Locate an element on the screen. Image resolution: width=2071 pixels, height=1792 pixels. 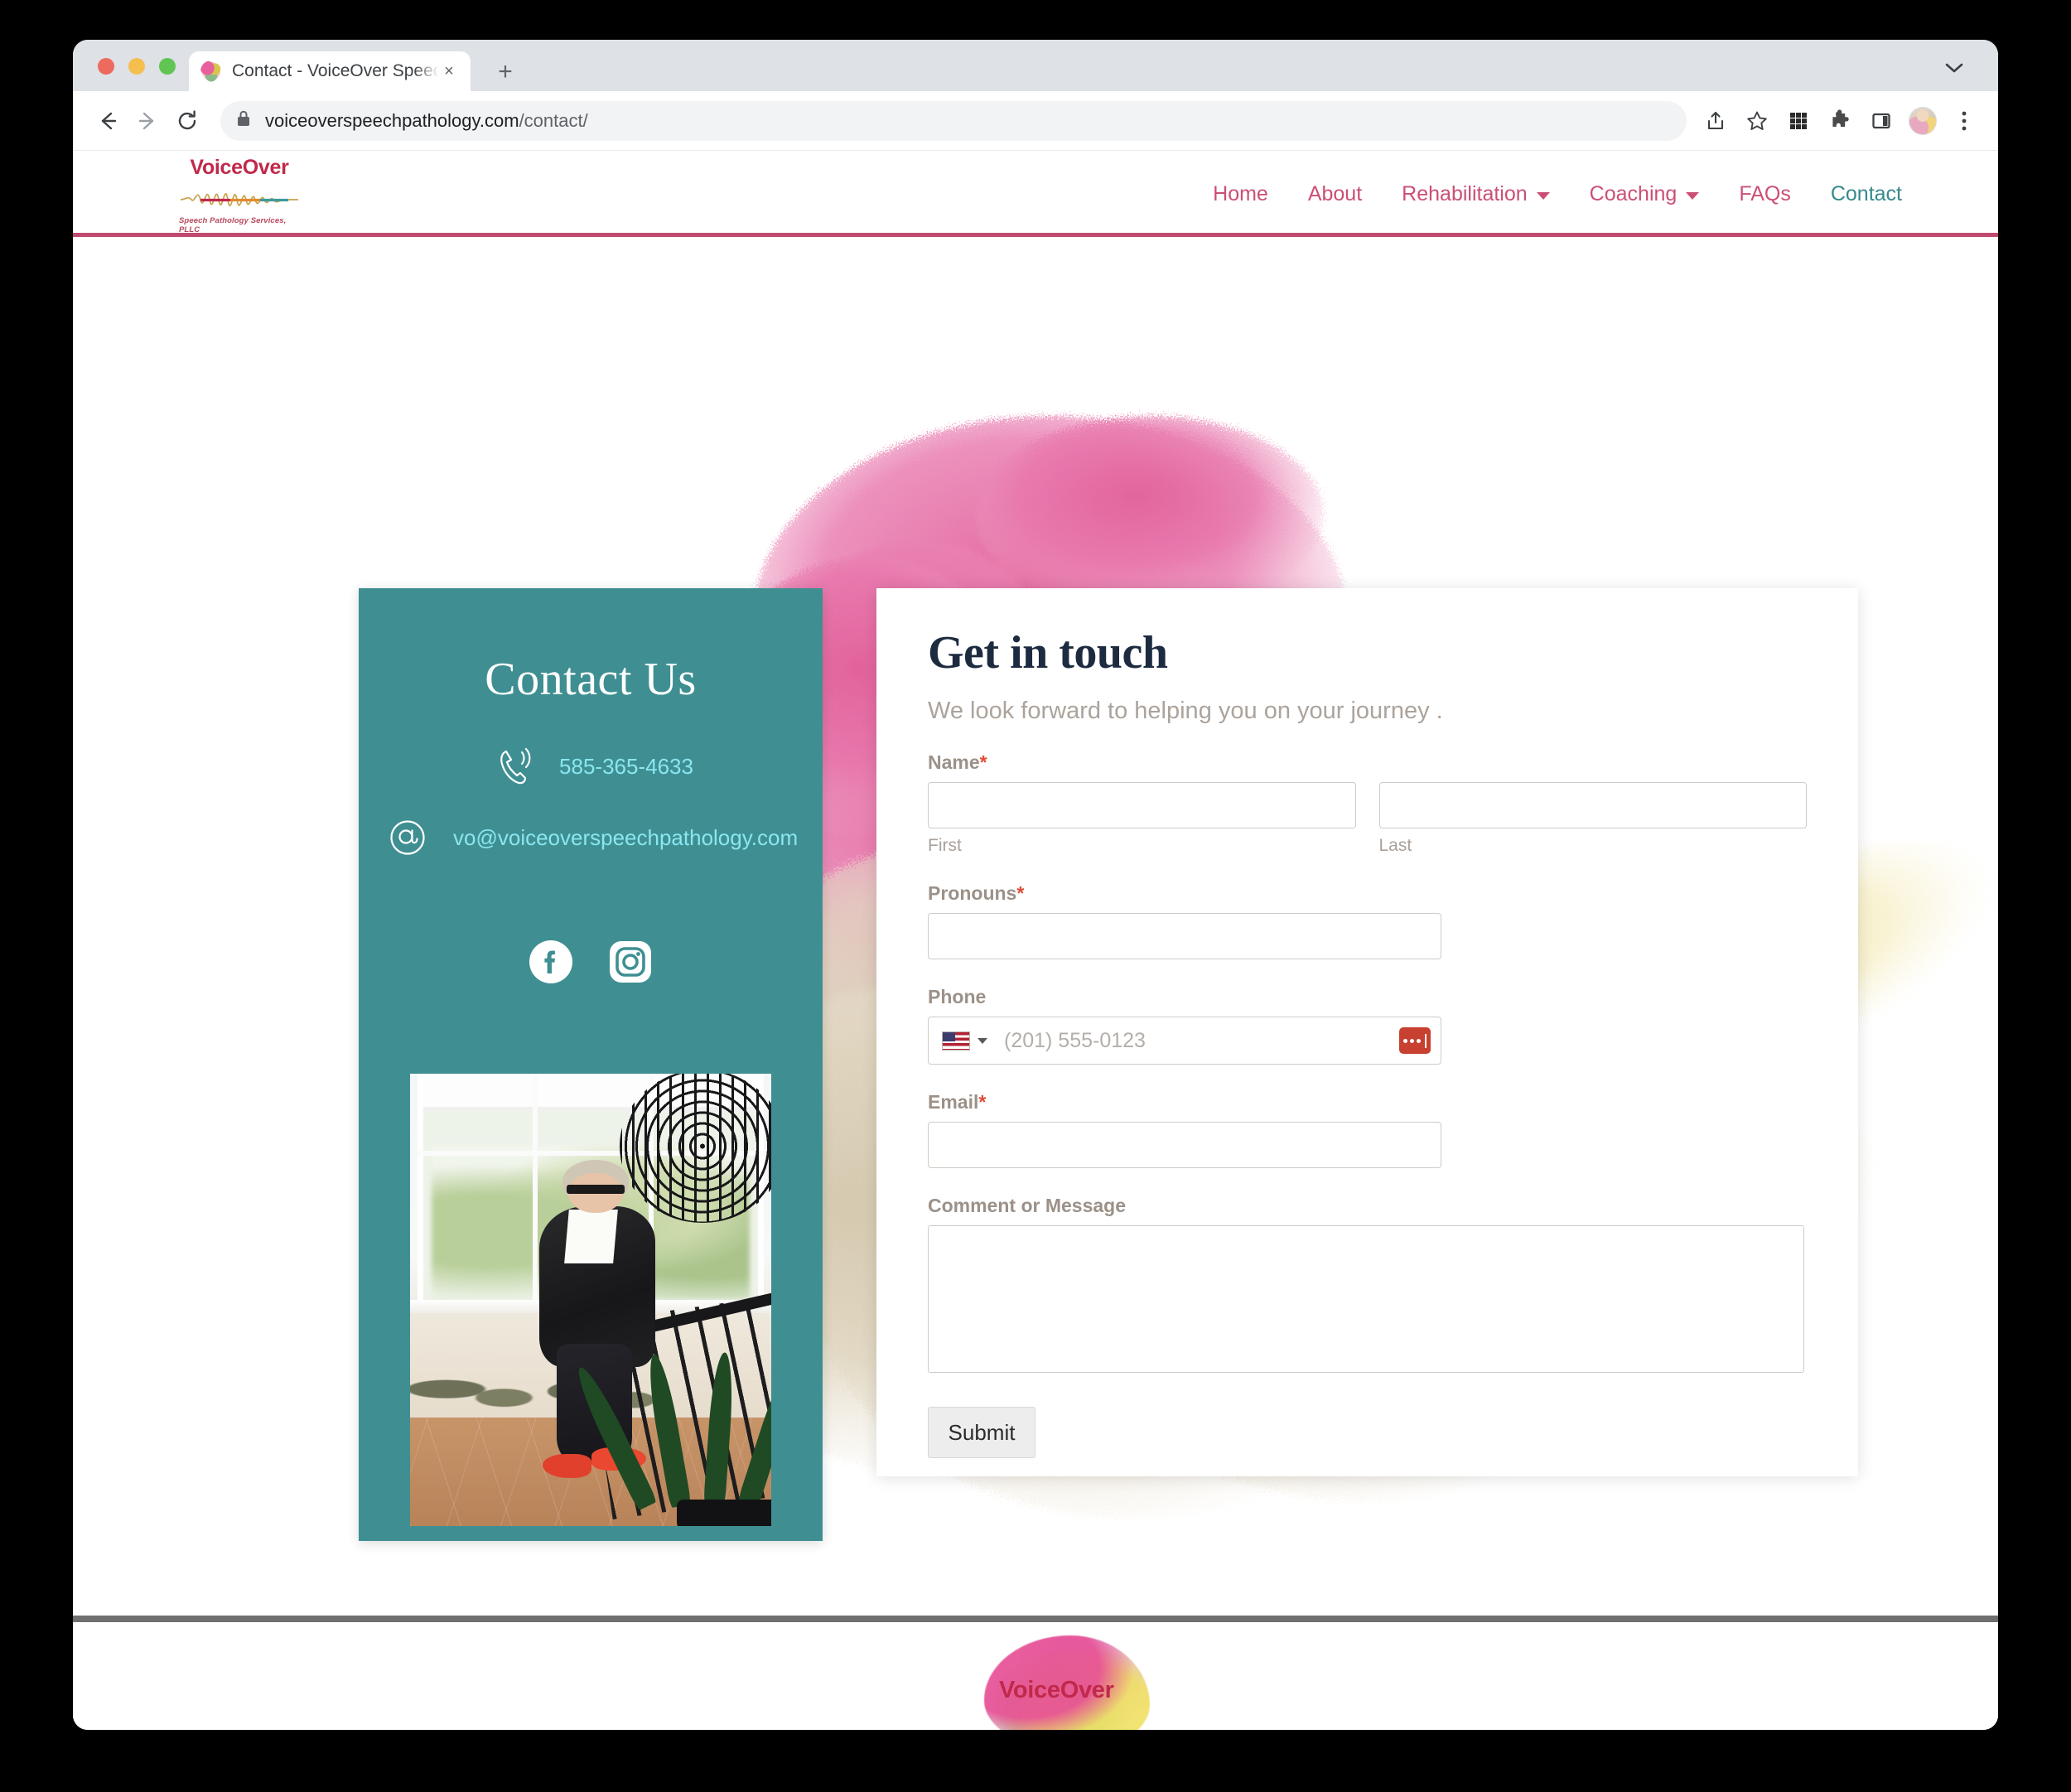
footer-divider is located at coordinates (1035, 1619).